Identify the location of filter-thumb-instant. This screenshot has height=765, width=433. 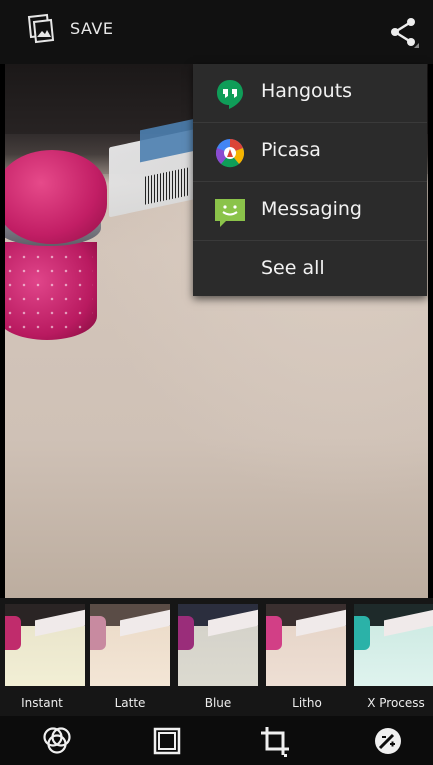
(45, 645).